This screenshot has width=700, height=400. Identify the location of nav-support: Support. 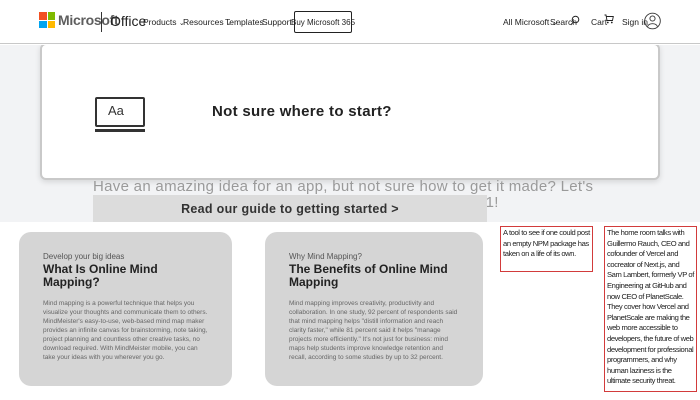
(277, 22).